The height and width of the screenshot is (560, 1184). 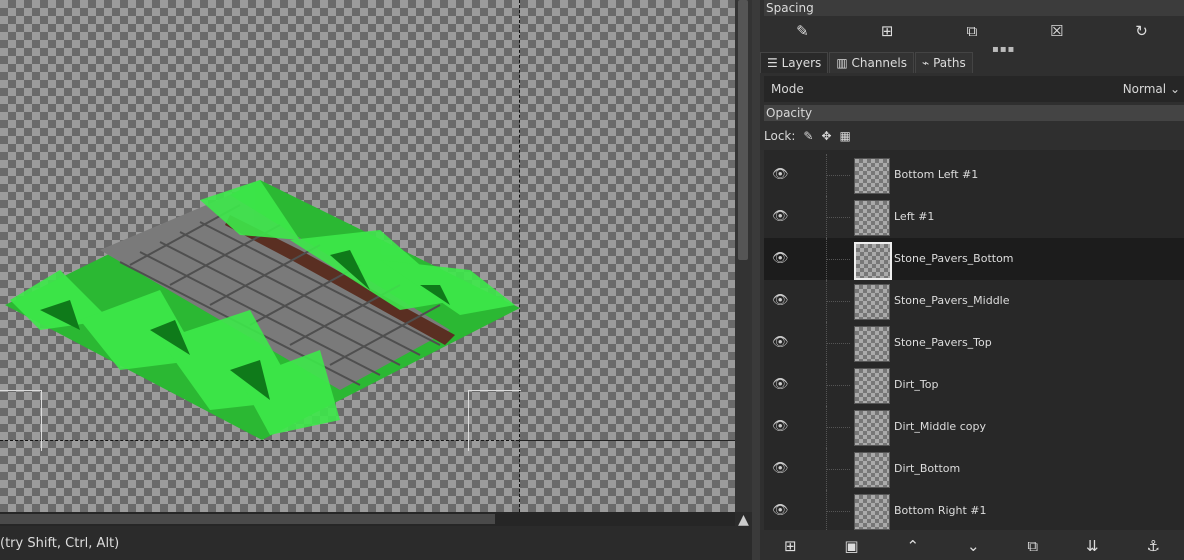 What do you see at coordinates (801, 63) in the screenshot?
I see `tab-layers-label: Layers` at bounding box center [801, 63].